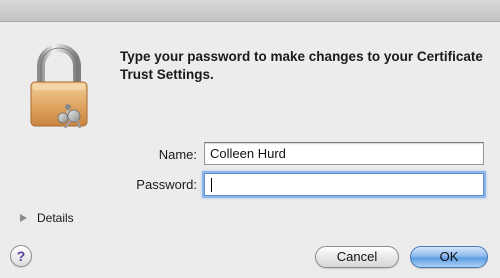 Image resolution: width=500 pixels, height=278 pixels. What do you see at coordinates (166, 184) in the screenshot?
I see `password-label: Password:` at bounding box center [166, 184].